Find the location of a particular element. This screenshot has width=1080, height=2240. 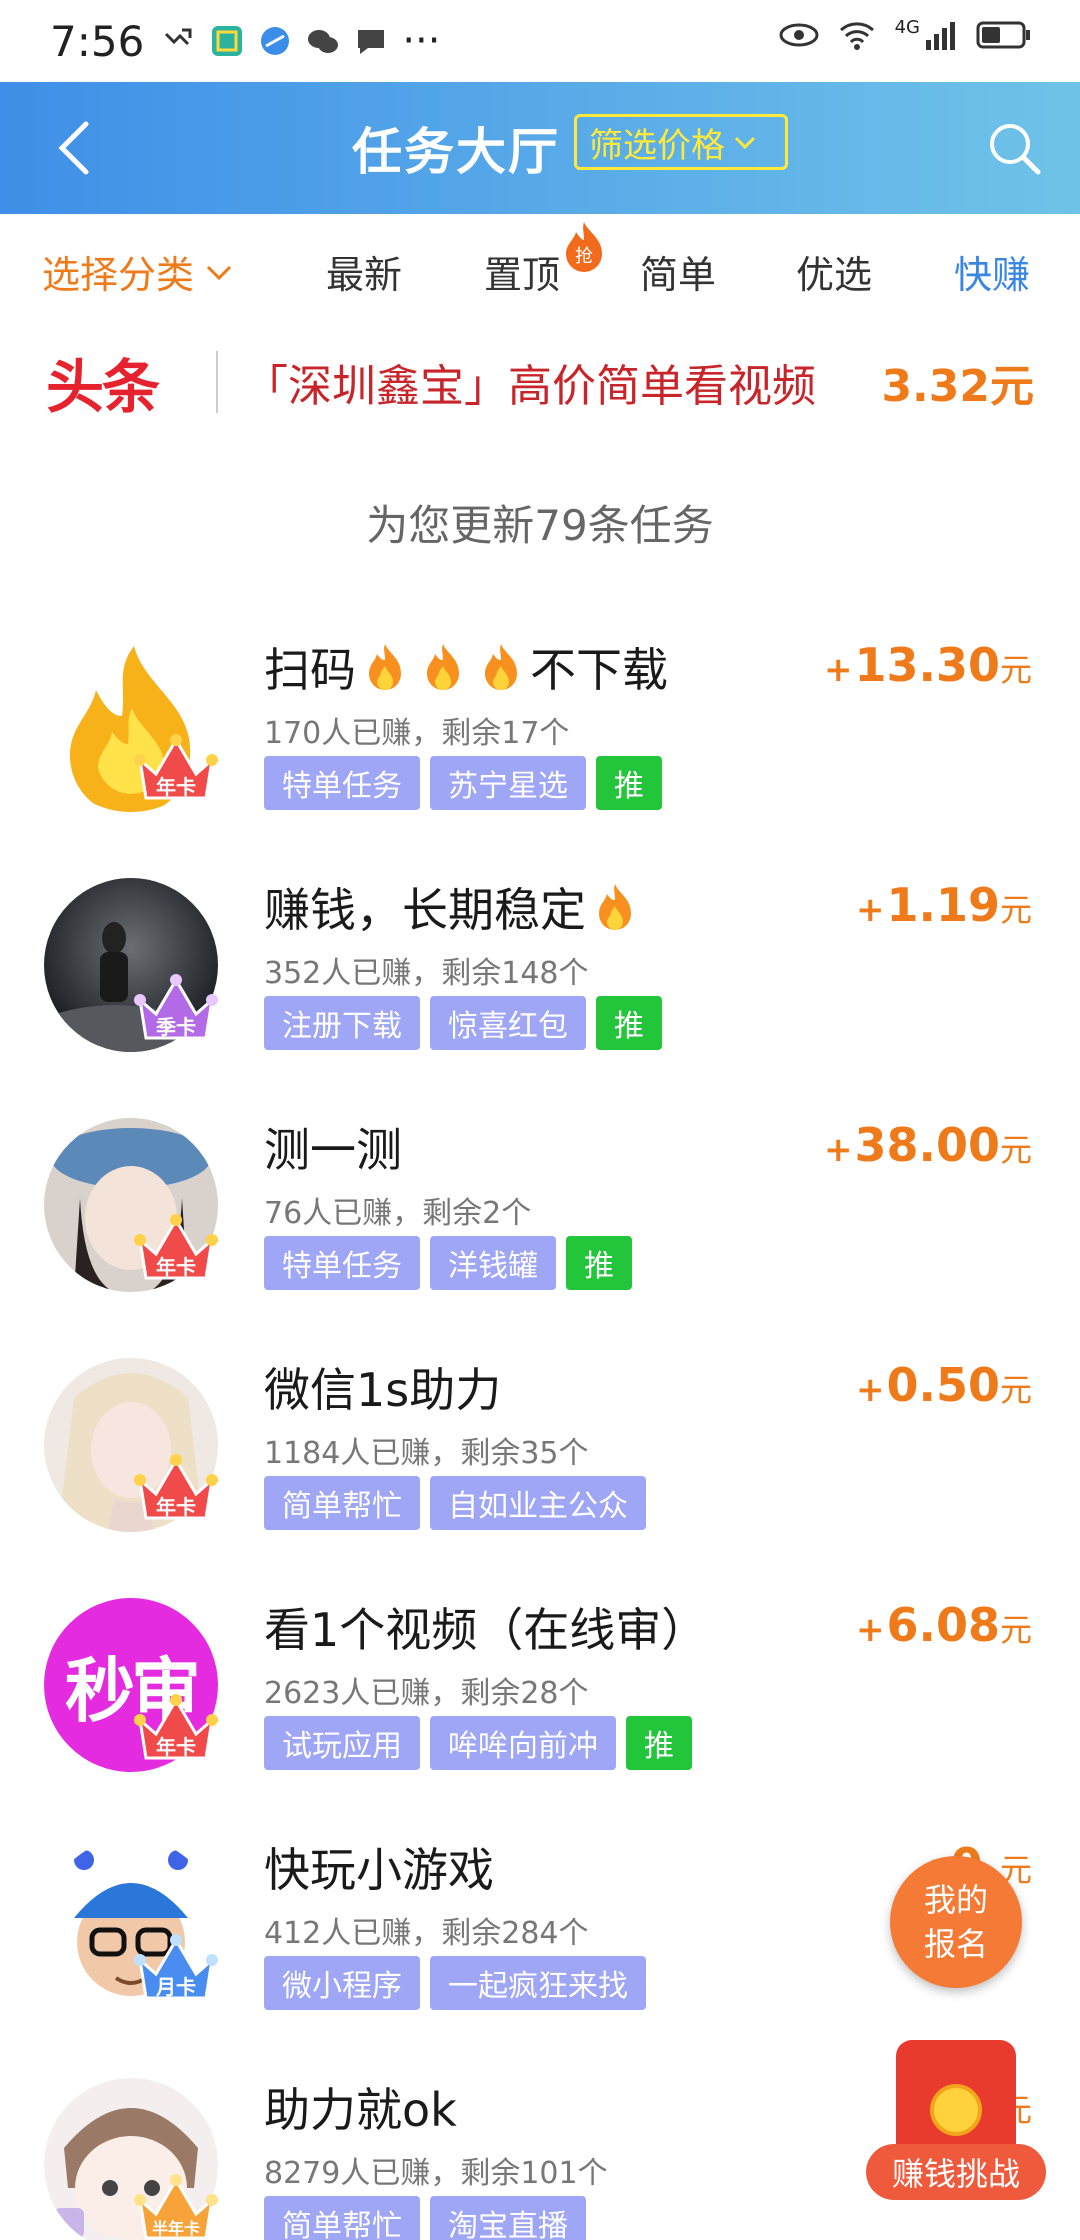

task-reward: +0.50元 is located at coordinates (944, 1385).